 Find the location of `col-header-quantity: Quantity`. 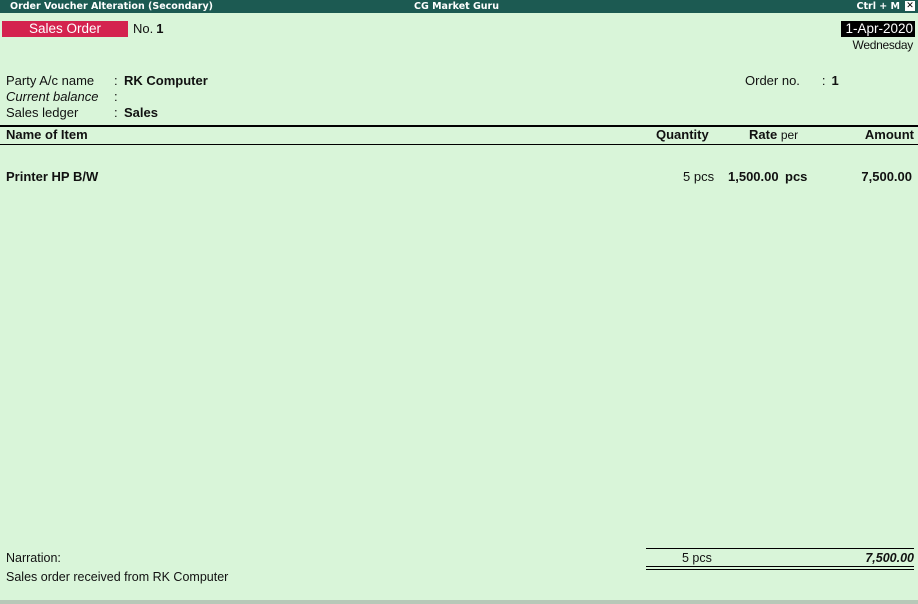

col-header-quantity: Quantity is located at coordinates (682, 134).